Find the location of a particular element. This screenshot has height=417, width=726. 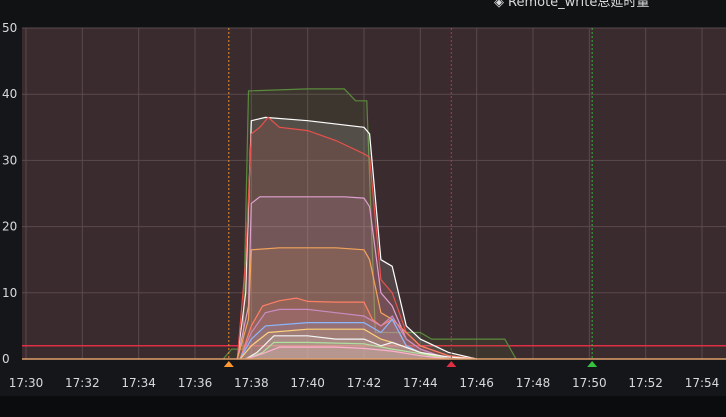

x-tick-label: 17:42 is located at coordinates (364, 383).